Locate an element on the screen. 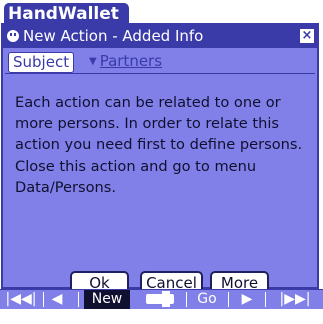 This screenshot has width=323, height=324. app-title: HandWallet is located at coordinates (66, 13).